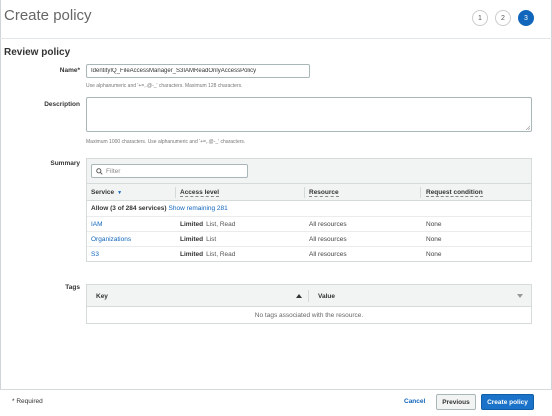  Describe the element at coordinates (198, 71) in the screenshot. I see `policy-name-input` at that location.